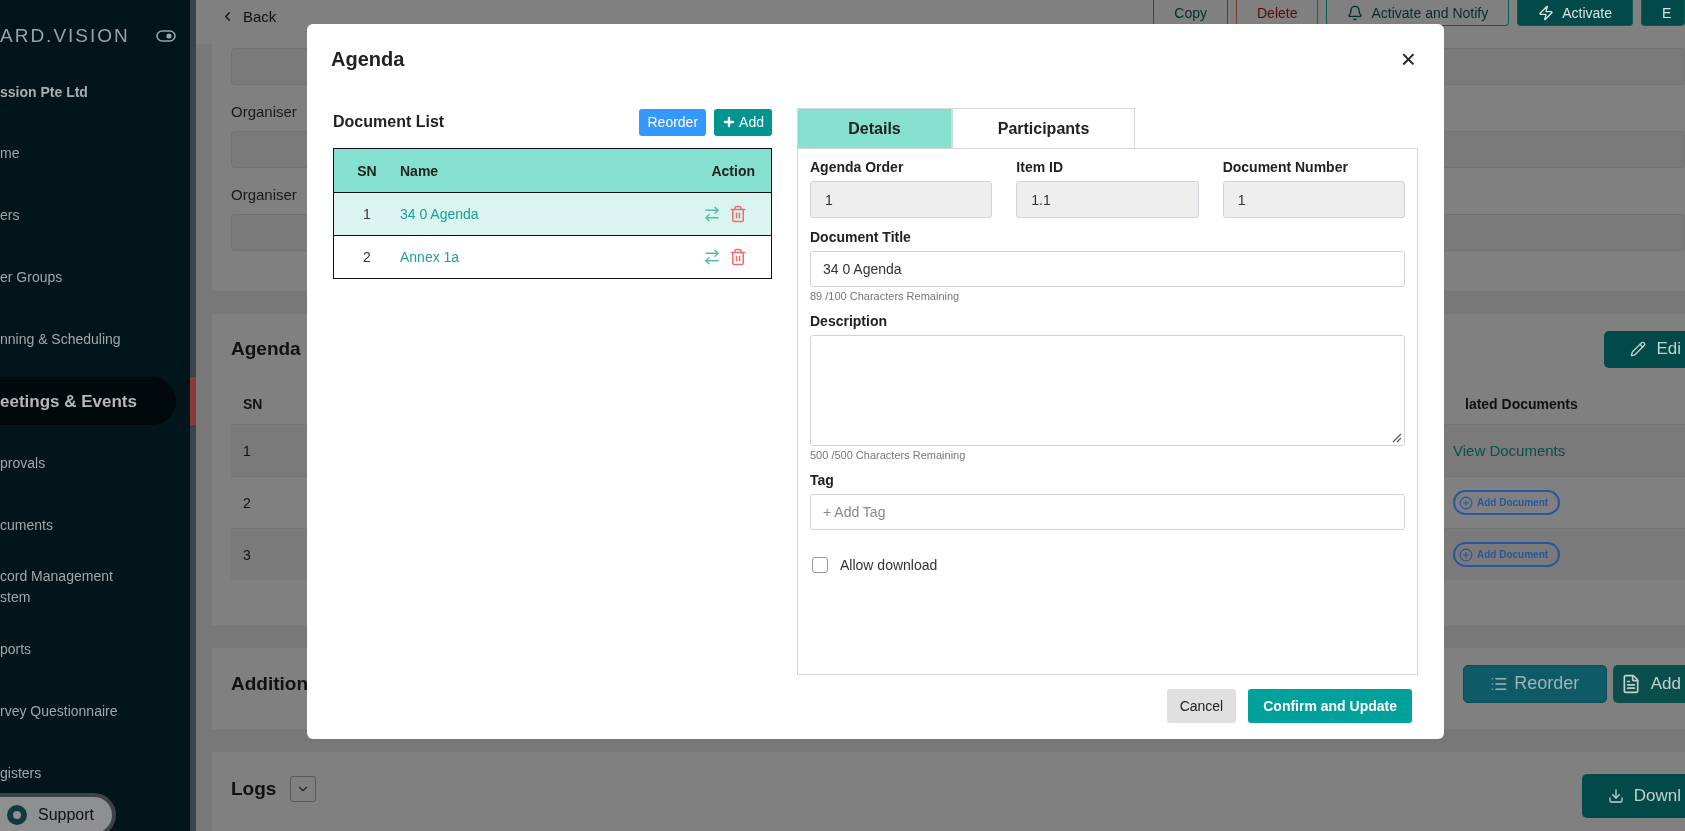 This screenshot has height=831, width=1685. I want to click on download-button: Downl, so click(1633, 796).